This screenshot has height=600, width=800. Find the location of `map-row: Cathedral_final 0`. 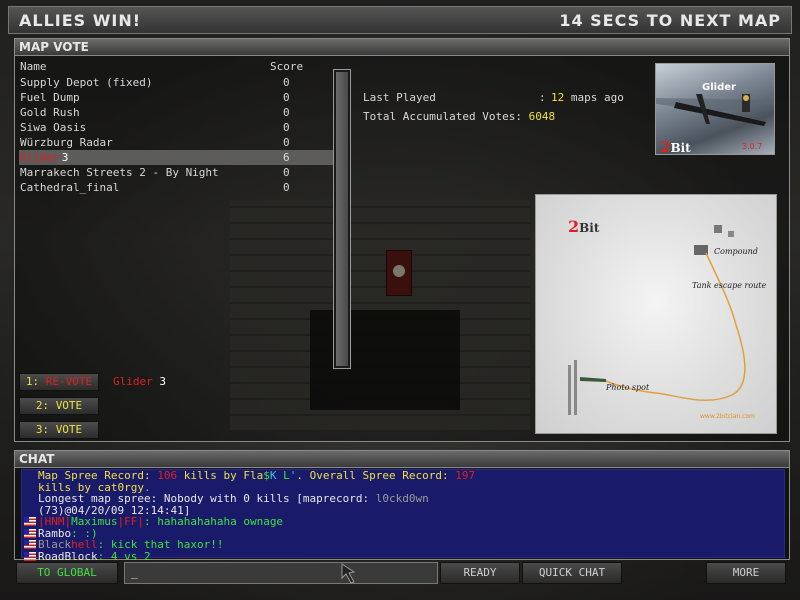

map-row: Cathedral_final 0 is located at coordinates (176, 187).